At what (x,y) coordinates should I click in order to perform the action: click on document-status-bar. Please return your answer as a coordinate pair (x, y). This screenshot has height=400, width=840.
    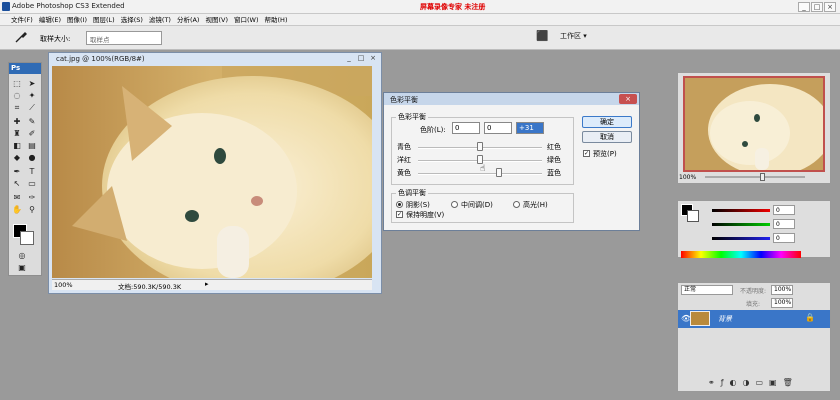
    Looking at the image, I should click on (212, 284).